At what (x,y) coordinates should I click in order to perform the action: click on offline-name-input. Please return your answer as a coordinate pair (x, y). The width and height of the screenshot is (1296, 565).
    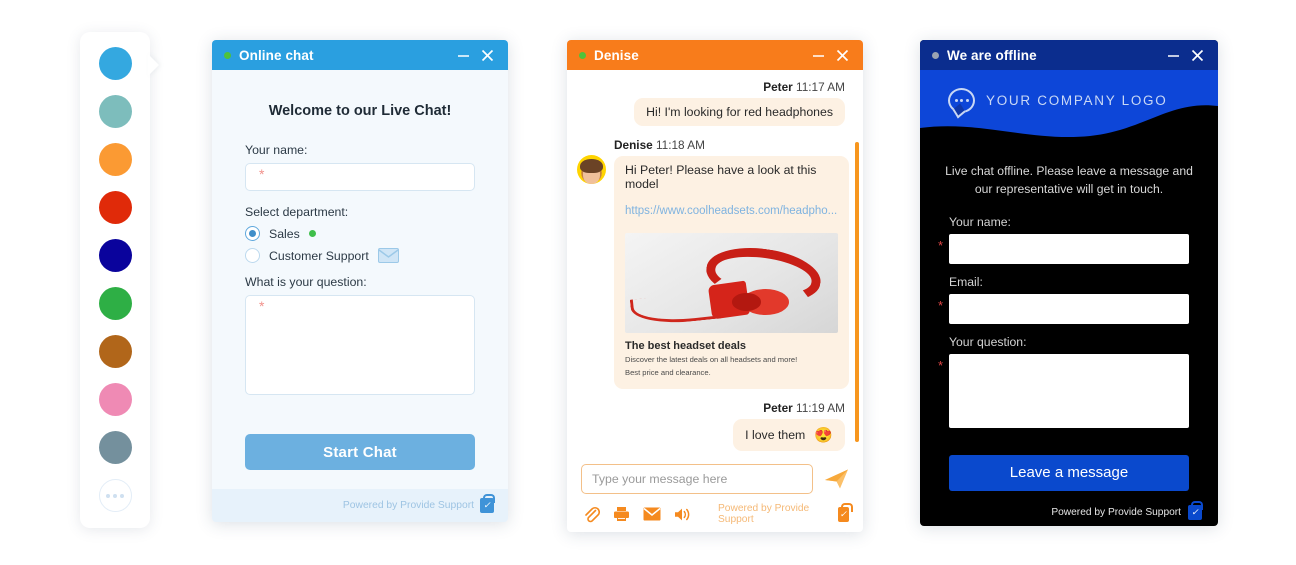
    Looking at the image, I should click on (1069, 248).